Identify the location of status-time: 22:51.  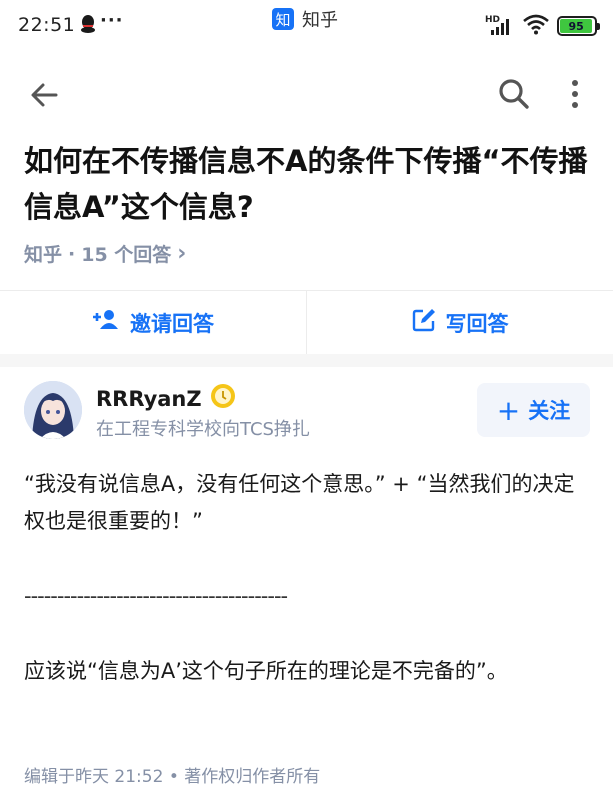
(47, 25).